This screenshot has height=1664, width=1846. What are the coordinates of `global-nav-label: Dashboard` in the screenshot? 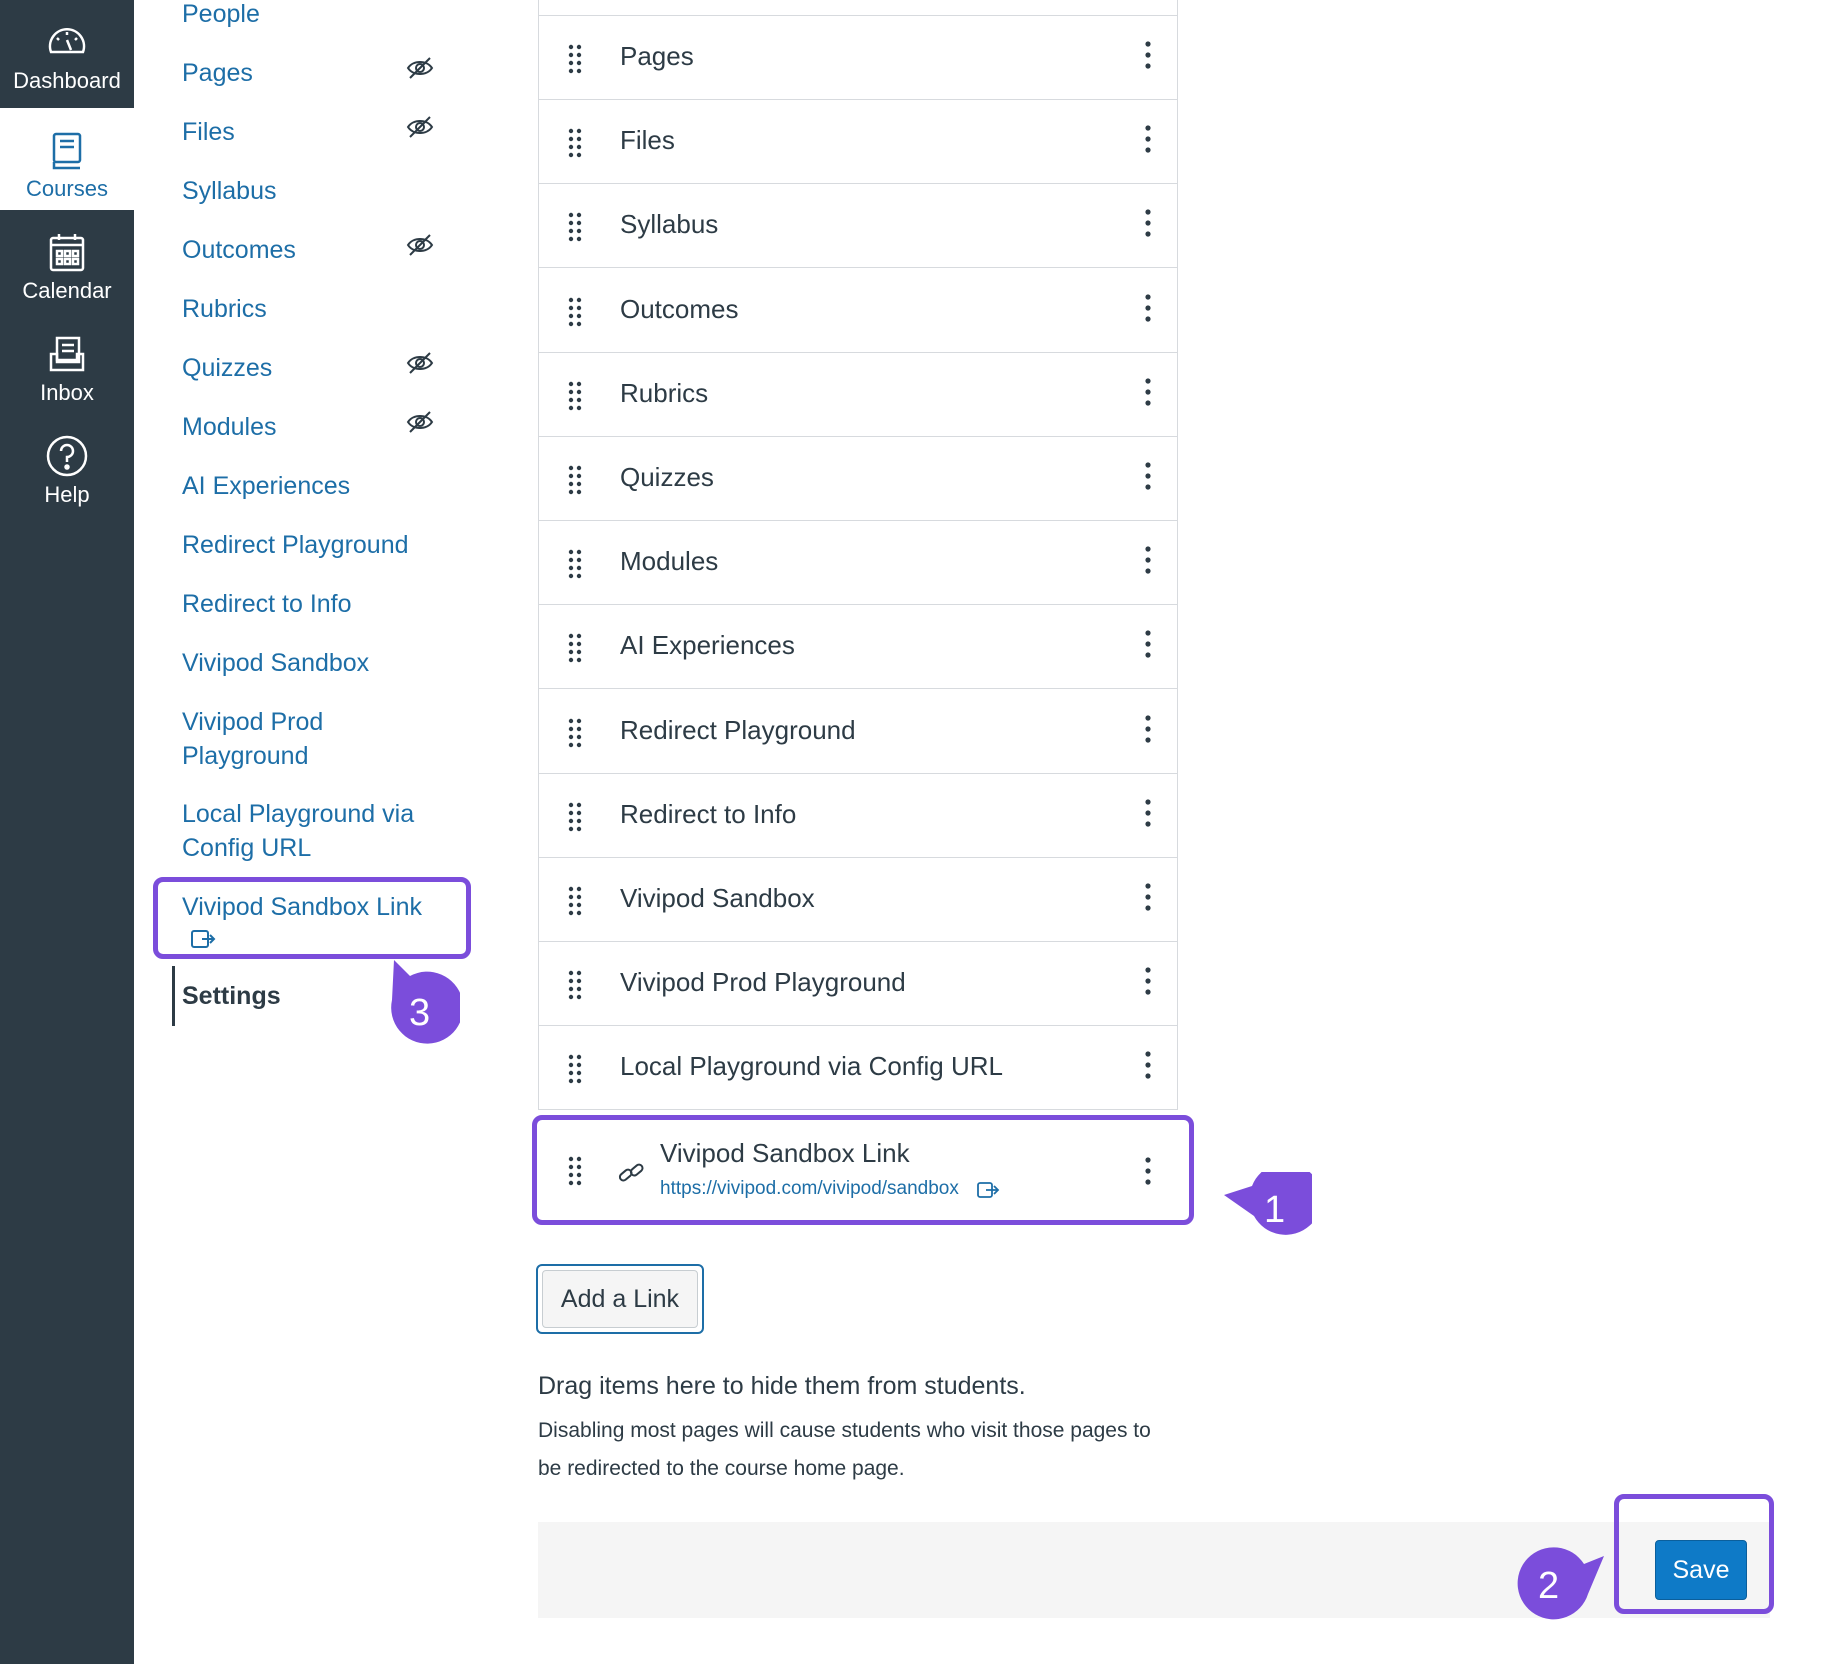 It's located at (67, 80).